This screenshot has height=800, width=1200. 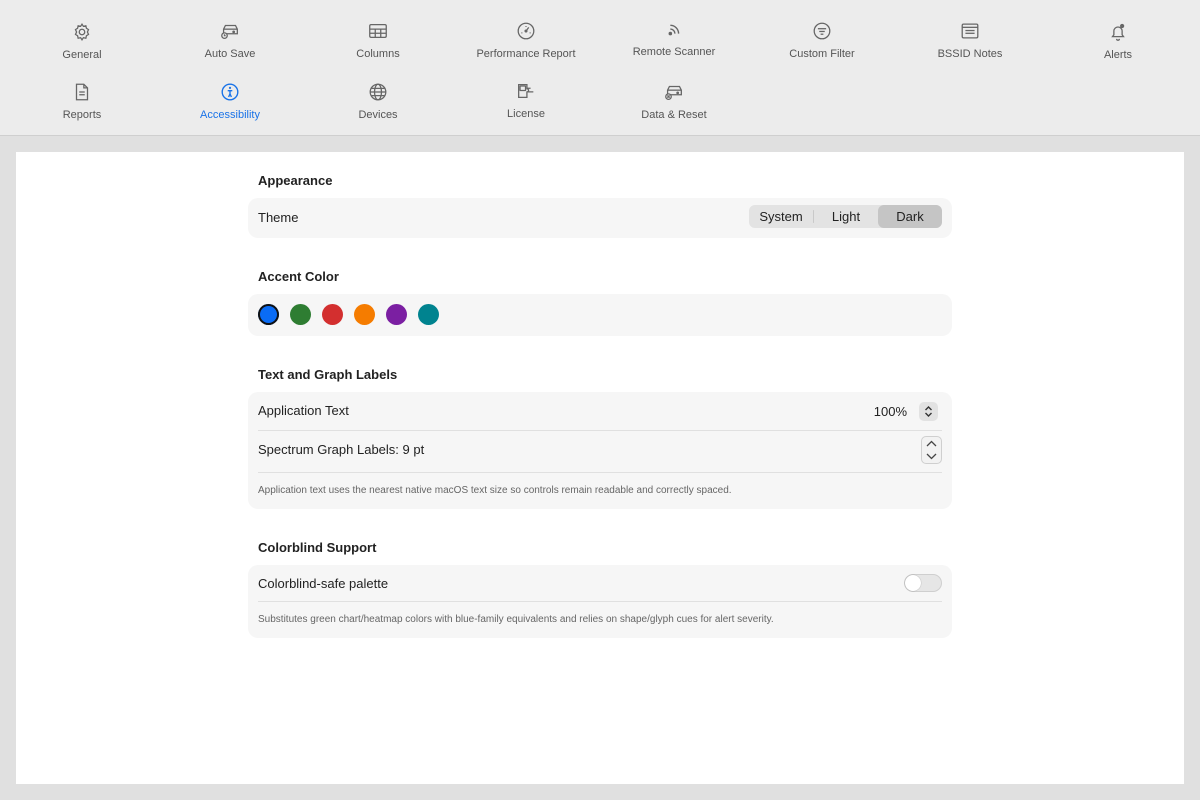 What do you see at coordinates (822, 31) in the screenshot?
I see `filter-icon` at bounding box center [822, 31].